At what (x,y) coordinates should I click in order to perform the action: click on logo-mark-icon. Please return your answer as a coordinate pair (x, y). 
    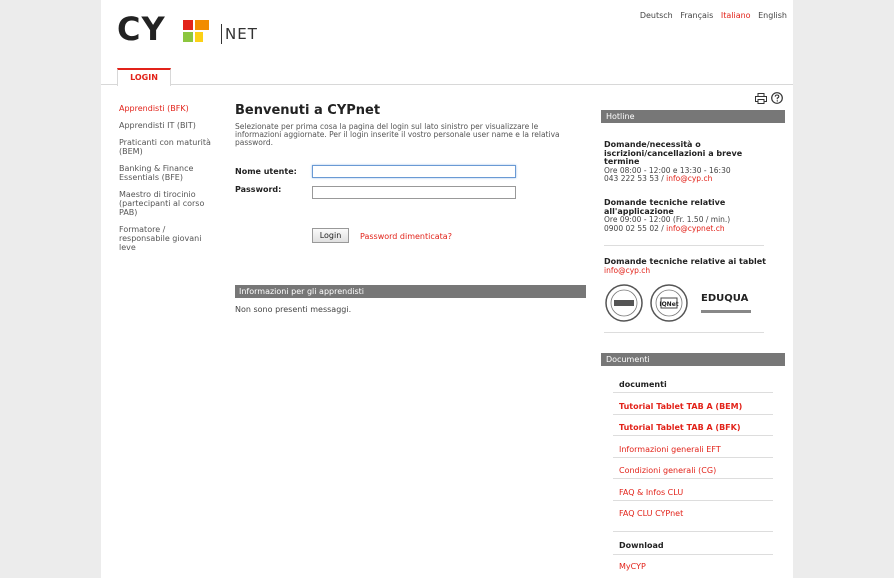
    Looking at the image, I should click on (196, 31).